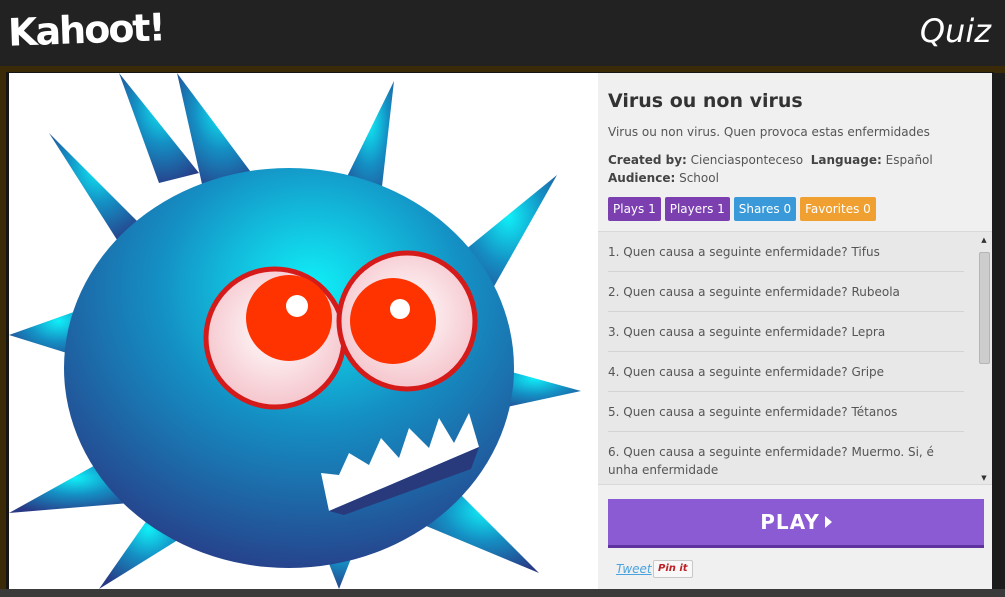 Image resolution: width=1005 pixels, height=597 pixels. I want to click on question-list-scrollbar: ▲ ▼, so click(984, 359).